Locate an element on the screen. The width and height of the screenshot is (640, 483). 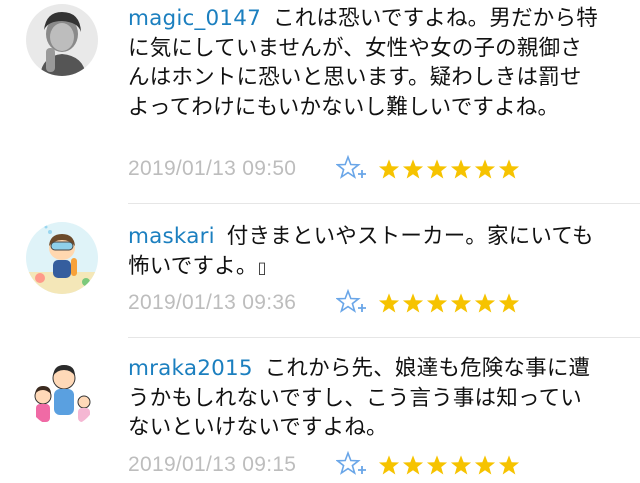
comment-body: maskari 付きまといやストーカー。家にいても怖いですよ。▯ is located at coordinates (363, 252).